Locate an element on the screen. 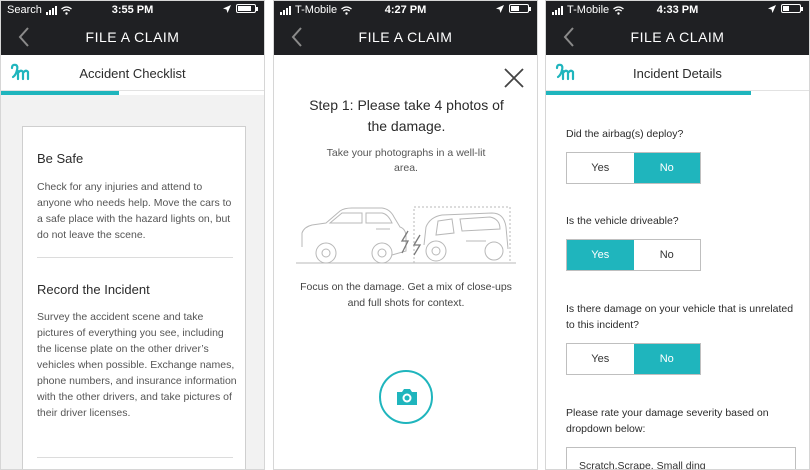 Image resolution: width=810 pixels, height=470 pixels. driveable-toggle: Yes No is located at coordinates (633, 255).